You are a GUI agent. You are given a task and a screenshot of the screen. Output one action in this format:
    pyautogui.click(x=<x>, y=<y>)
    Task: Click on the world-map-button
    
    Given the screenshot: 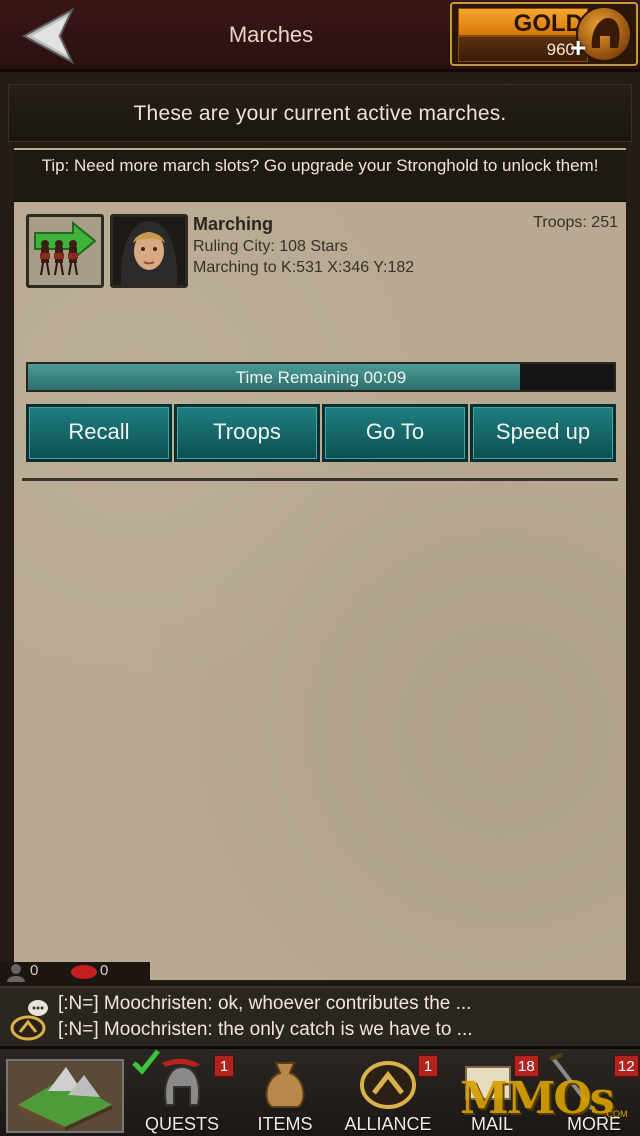 What is the action you would take?
    pyautogui.click(x=65, y=1096)
    